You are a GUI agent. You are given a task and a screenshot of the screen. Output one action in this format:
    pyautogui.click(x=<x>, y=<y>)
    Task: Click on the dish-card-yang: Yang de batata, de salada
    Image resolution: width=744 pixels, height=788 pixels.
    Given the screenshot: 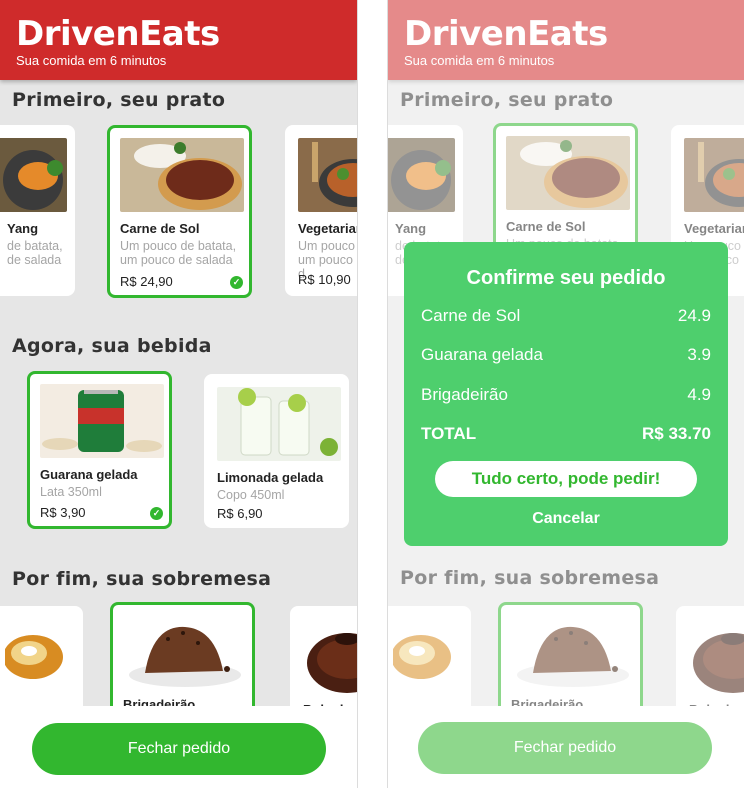 What is the action you would take?
    pyautogui.click(x=37, y=210)
    